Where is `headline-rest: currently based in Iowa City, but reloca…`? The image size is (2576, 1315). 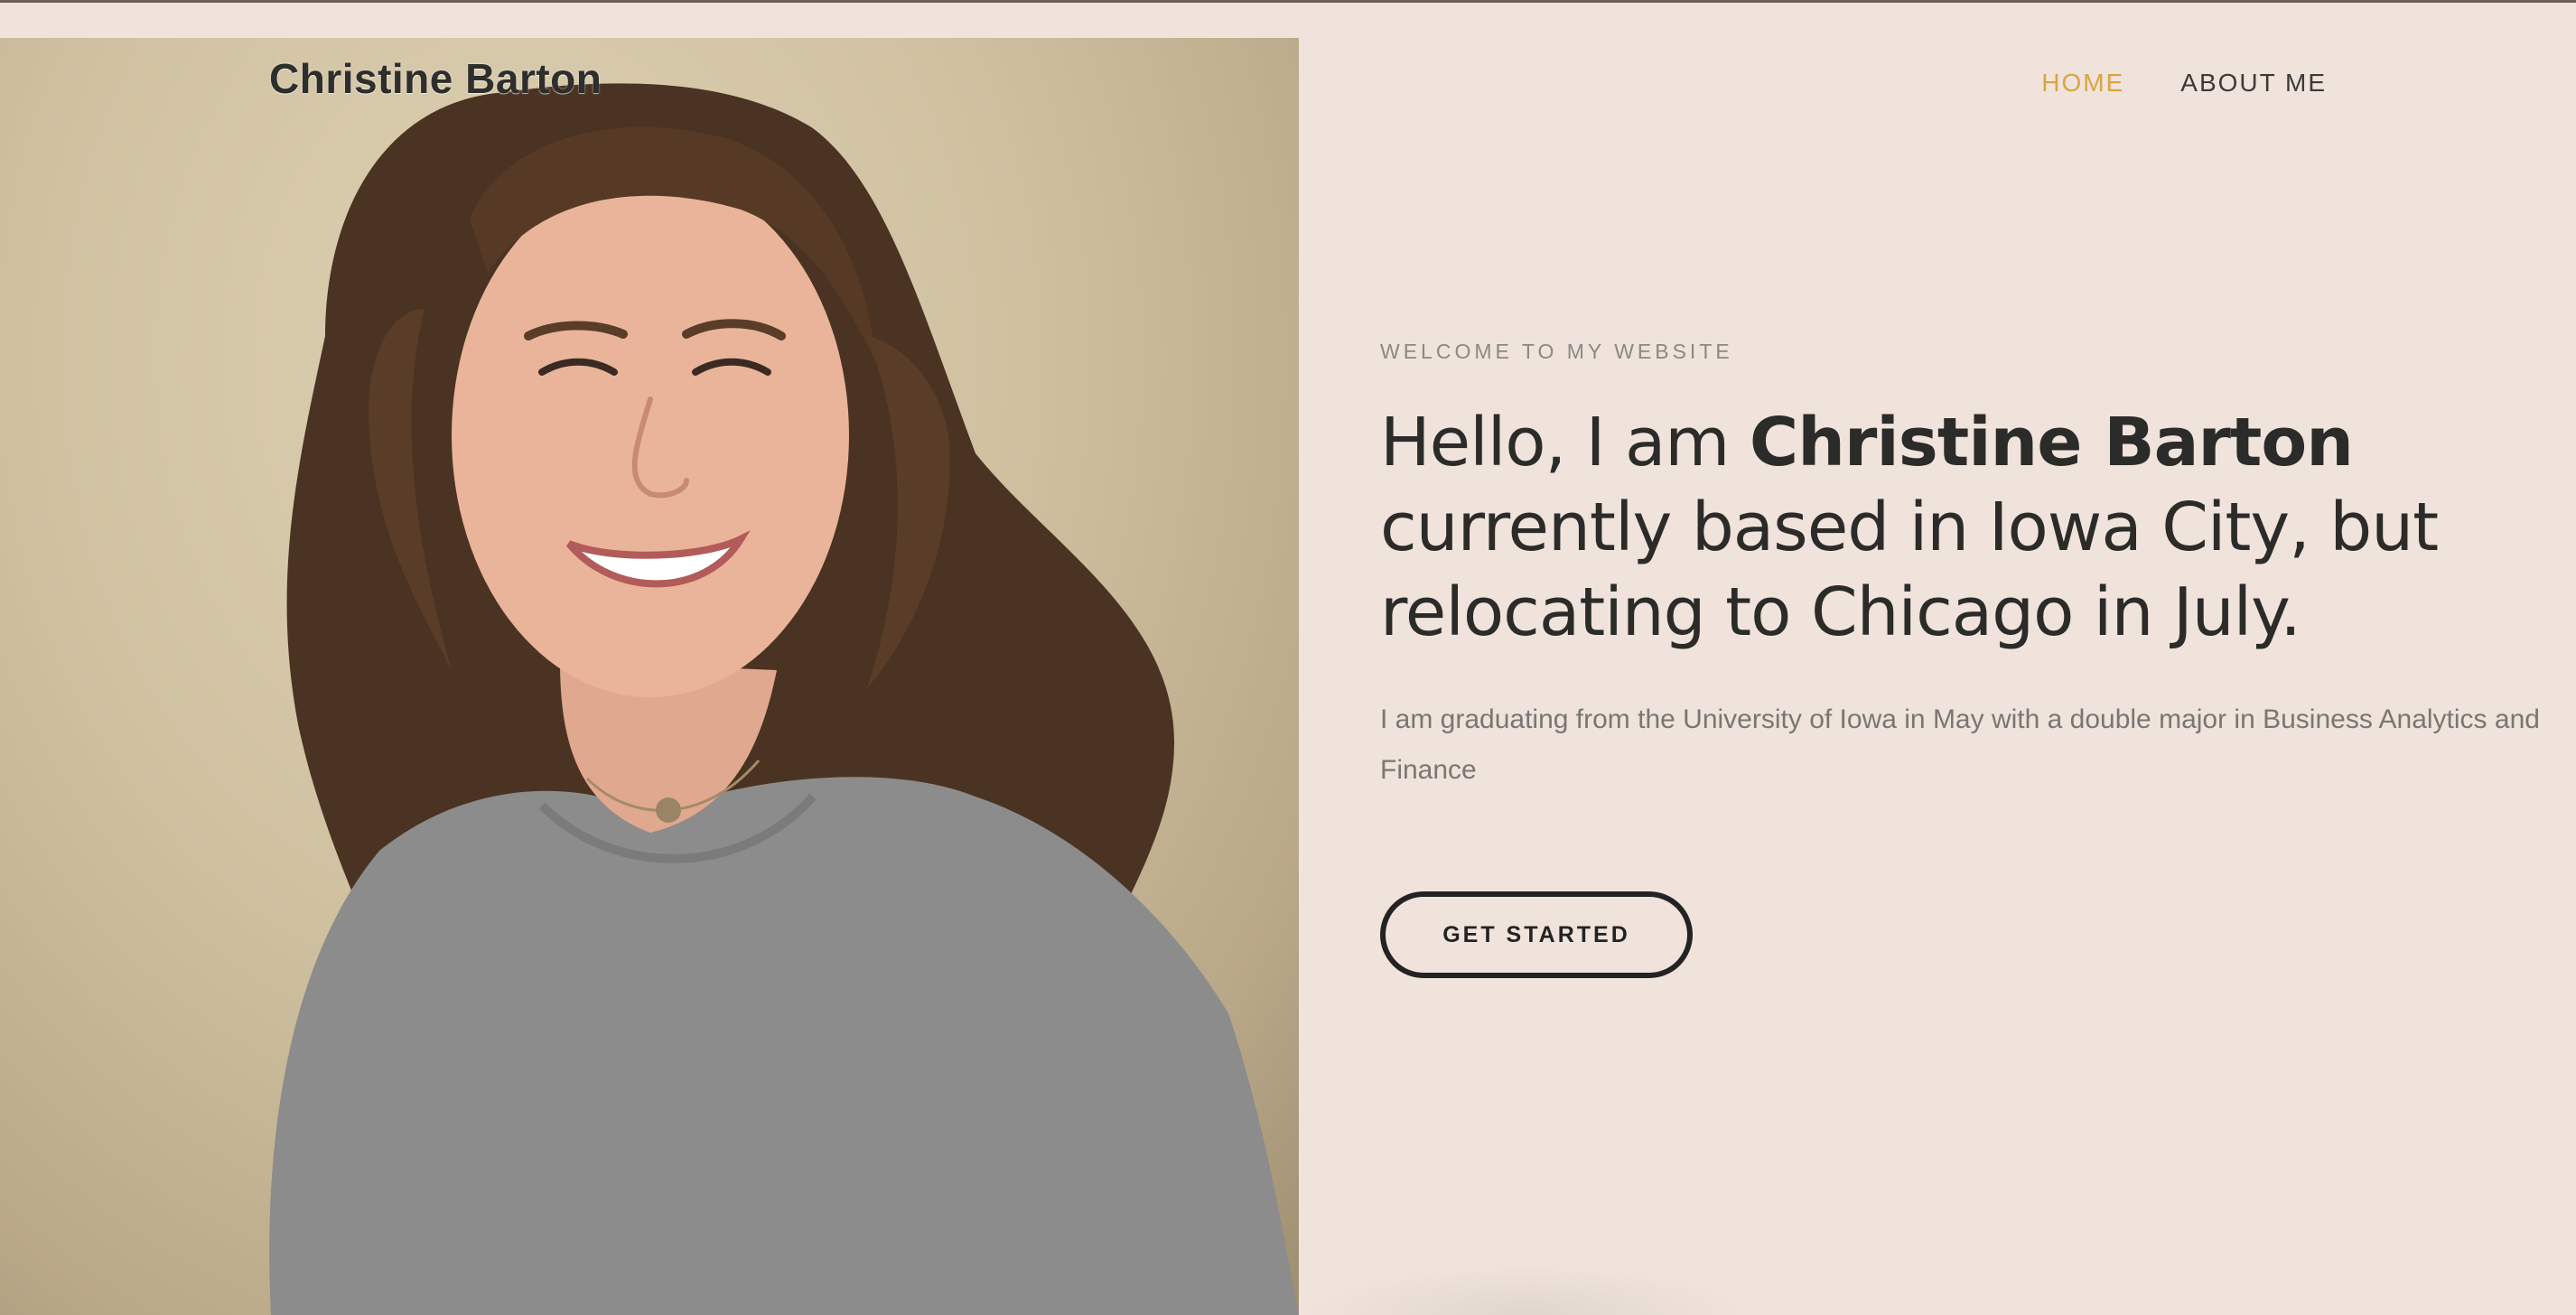
headline-rest: currently based in Iowa City, but reloca… is located at coordinates (1909, 570).